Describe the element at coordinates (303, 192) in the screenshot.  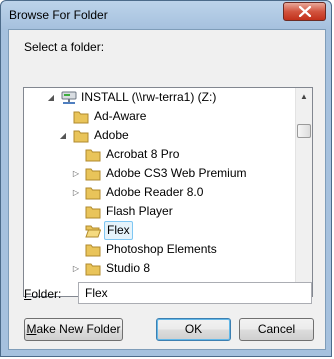
I see `vertical-scrollbar: ▲ ▼` at that location.